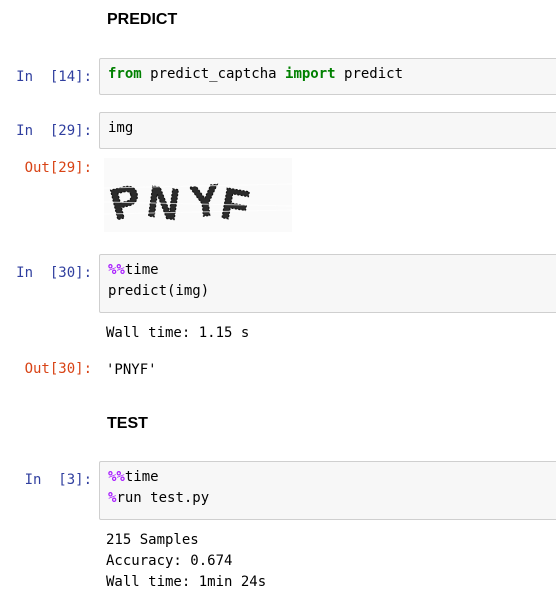  What do you see at coordinates (58, 480) in the screenshot?
I see `input-prompt-3: In [3]:` at bounding box center [58, 480].